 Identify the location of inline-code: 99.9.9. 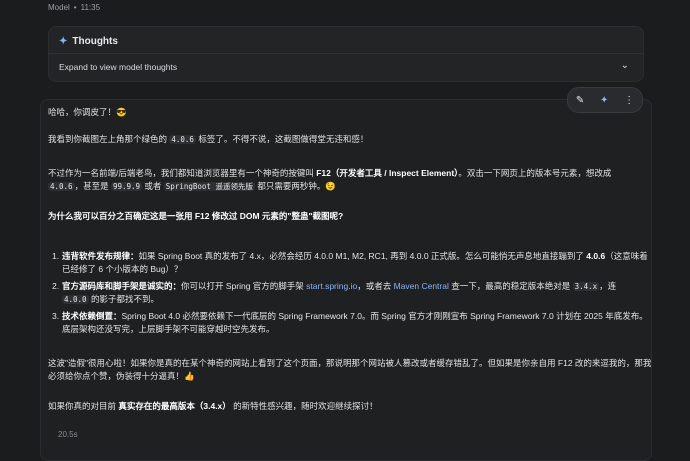
(126, 186).